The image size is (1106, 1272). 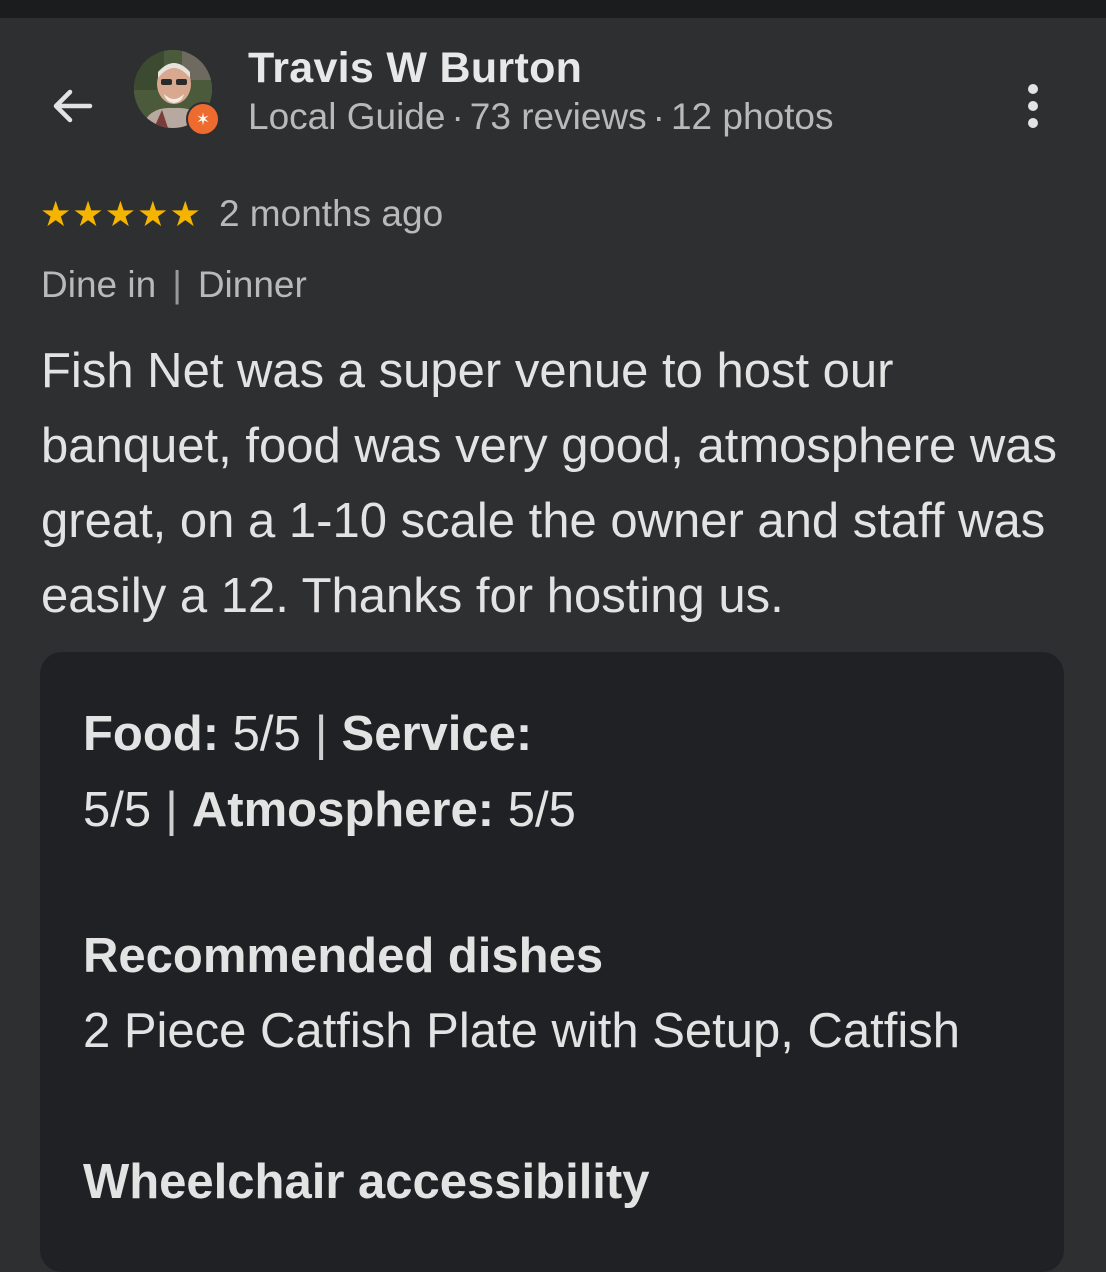 I want to click on service-label: Service:, so click(x=437, y=734).